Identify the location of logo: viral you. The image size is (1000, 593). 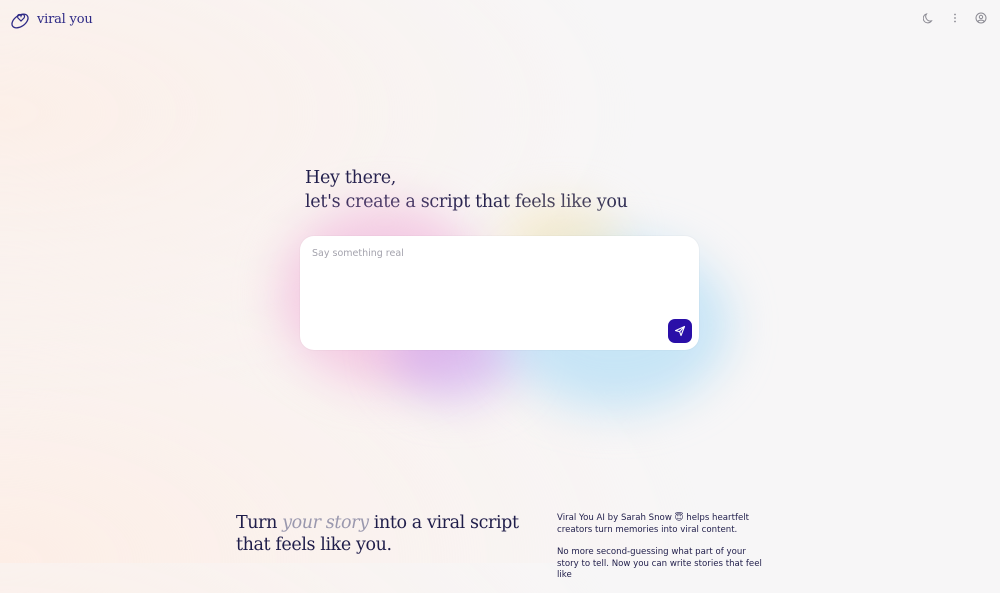
(51, 19).